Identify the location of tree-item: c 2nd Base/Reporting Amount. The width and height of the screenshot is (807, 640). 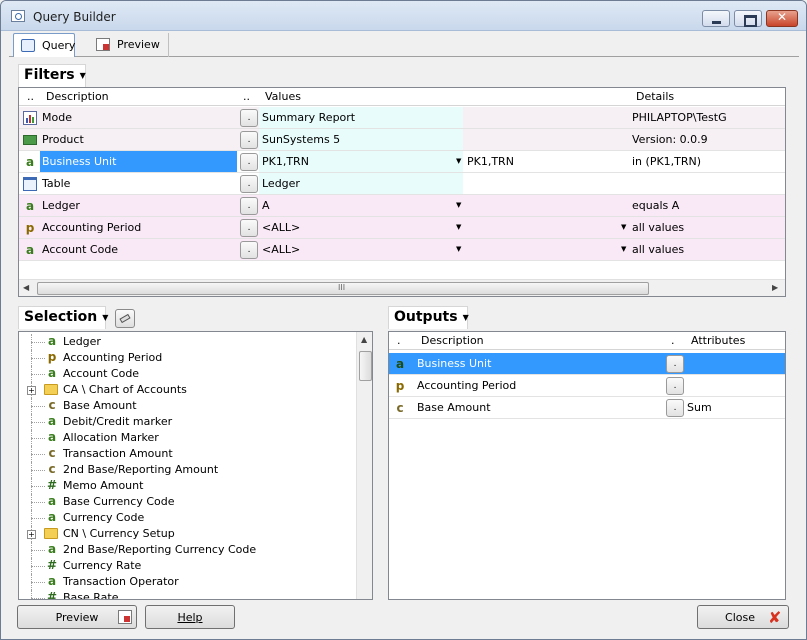
(187, 470).